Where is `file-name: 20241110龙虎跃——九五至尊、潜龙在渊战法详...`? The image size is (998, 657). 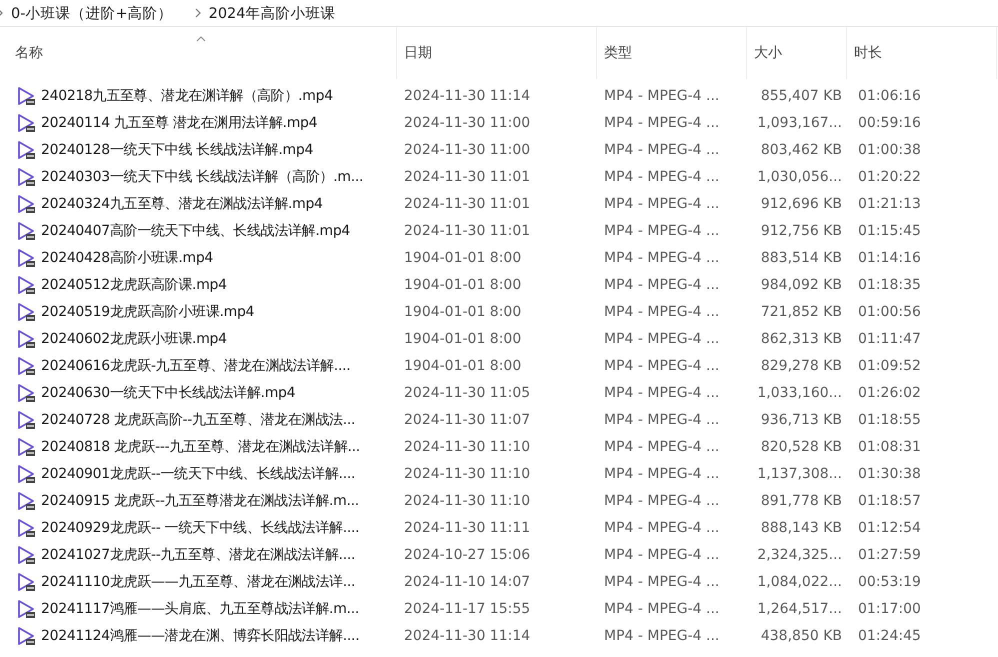 file-name: 20241110龙虎跃——九五至尊、潜龙在渊战法详... is located at coordinates (198, 581).